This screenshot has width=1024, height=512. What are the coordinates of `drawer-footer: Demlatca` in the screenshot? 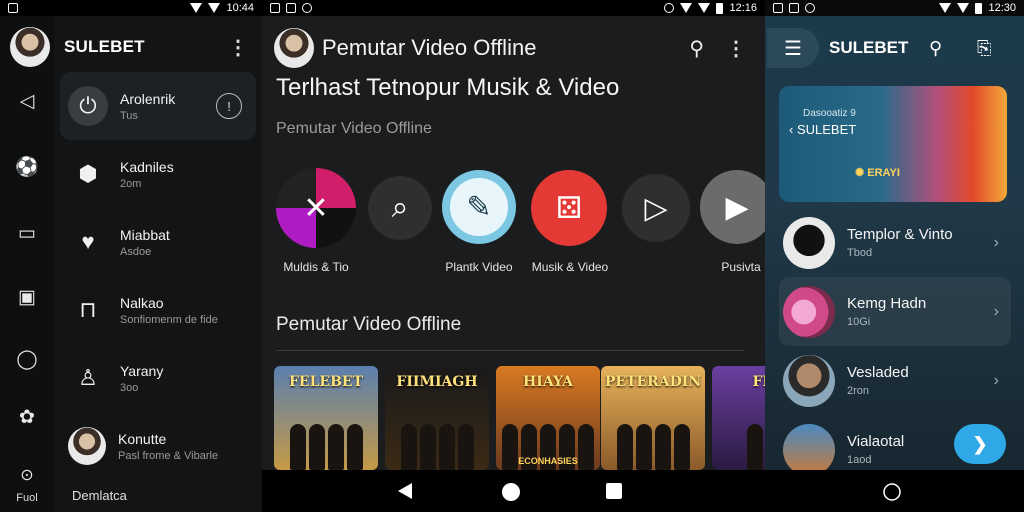 It's located at (99, 495).